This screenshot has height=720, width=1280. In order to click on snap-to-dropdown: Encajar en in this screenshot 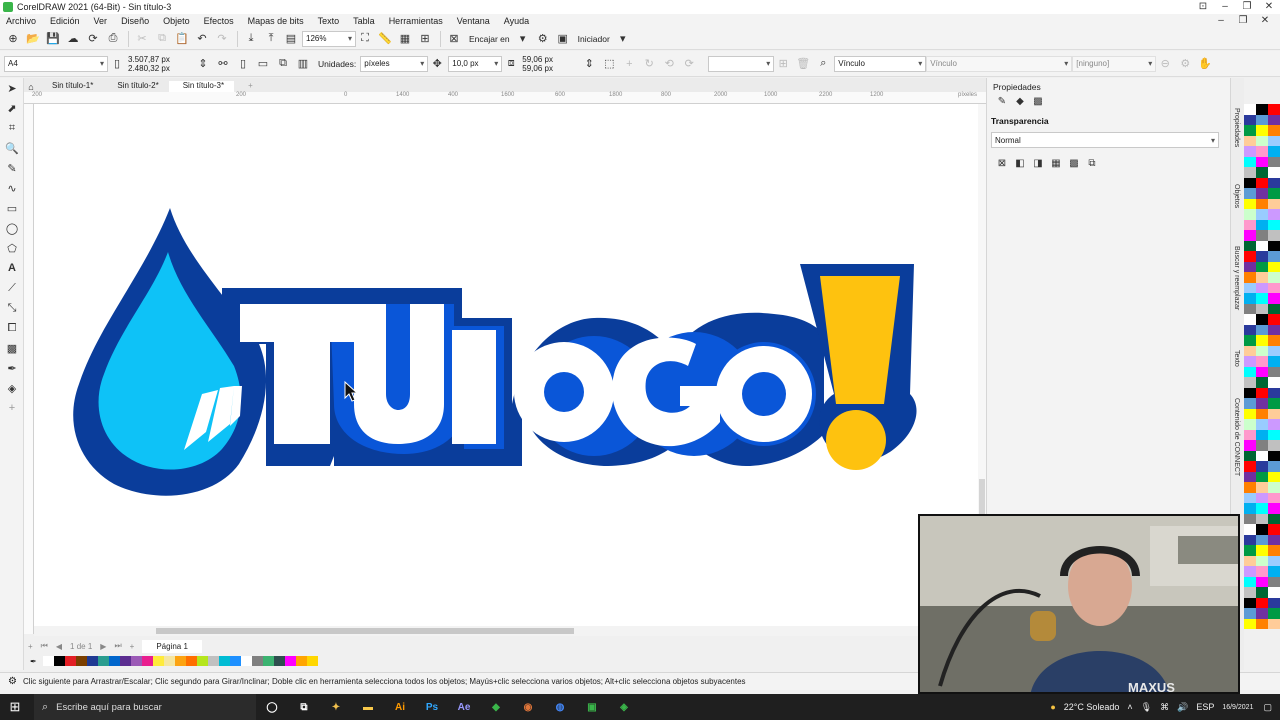, I will do `click(489, 39)`.